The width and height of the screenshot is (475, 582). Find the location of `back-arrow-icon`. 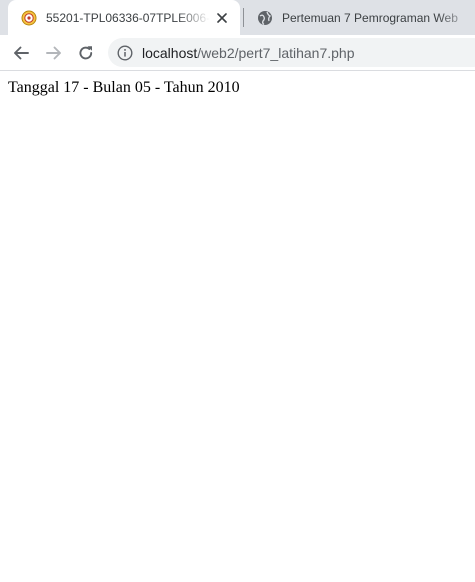

back-arrow-icon is located at coordinates (21, 53).